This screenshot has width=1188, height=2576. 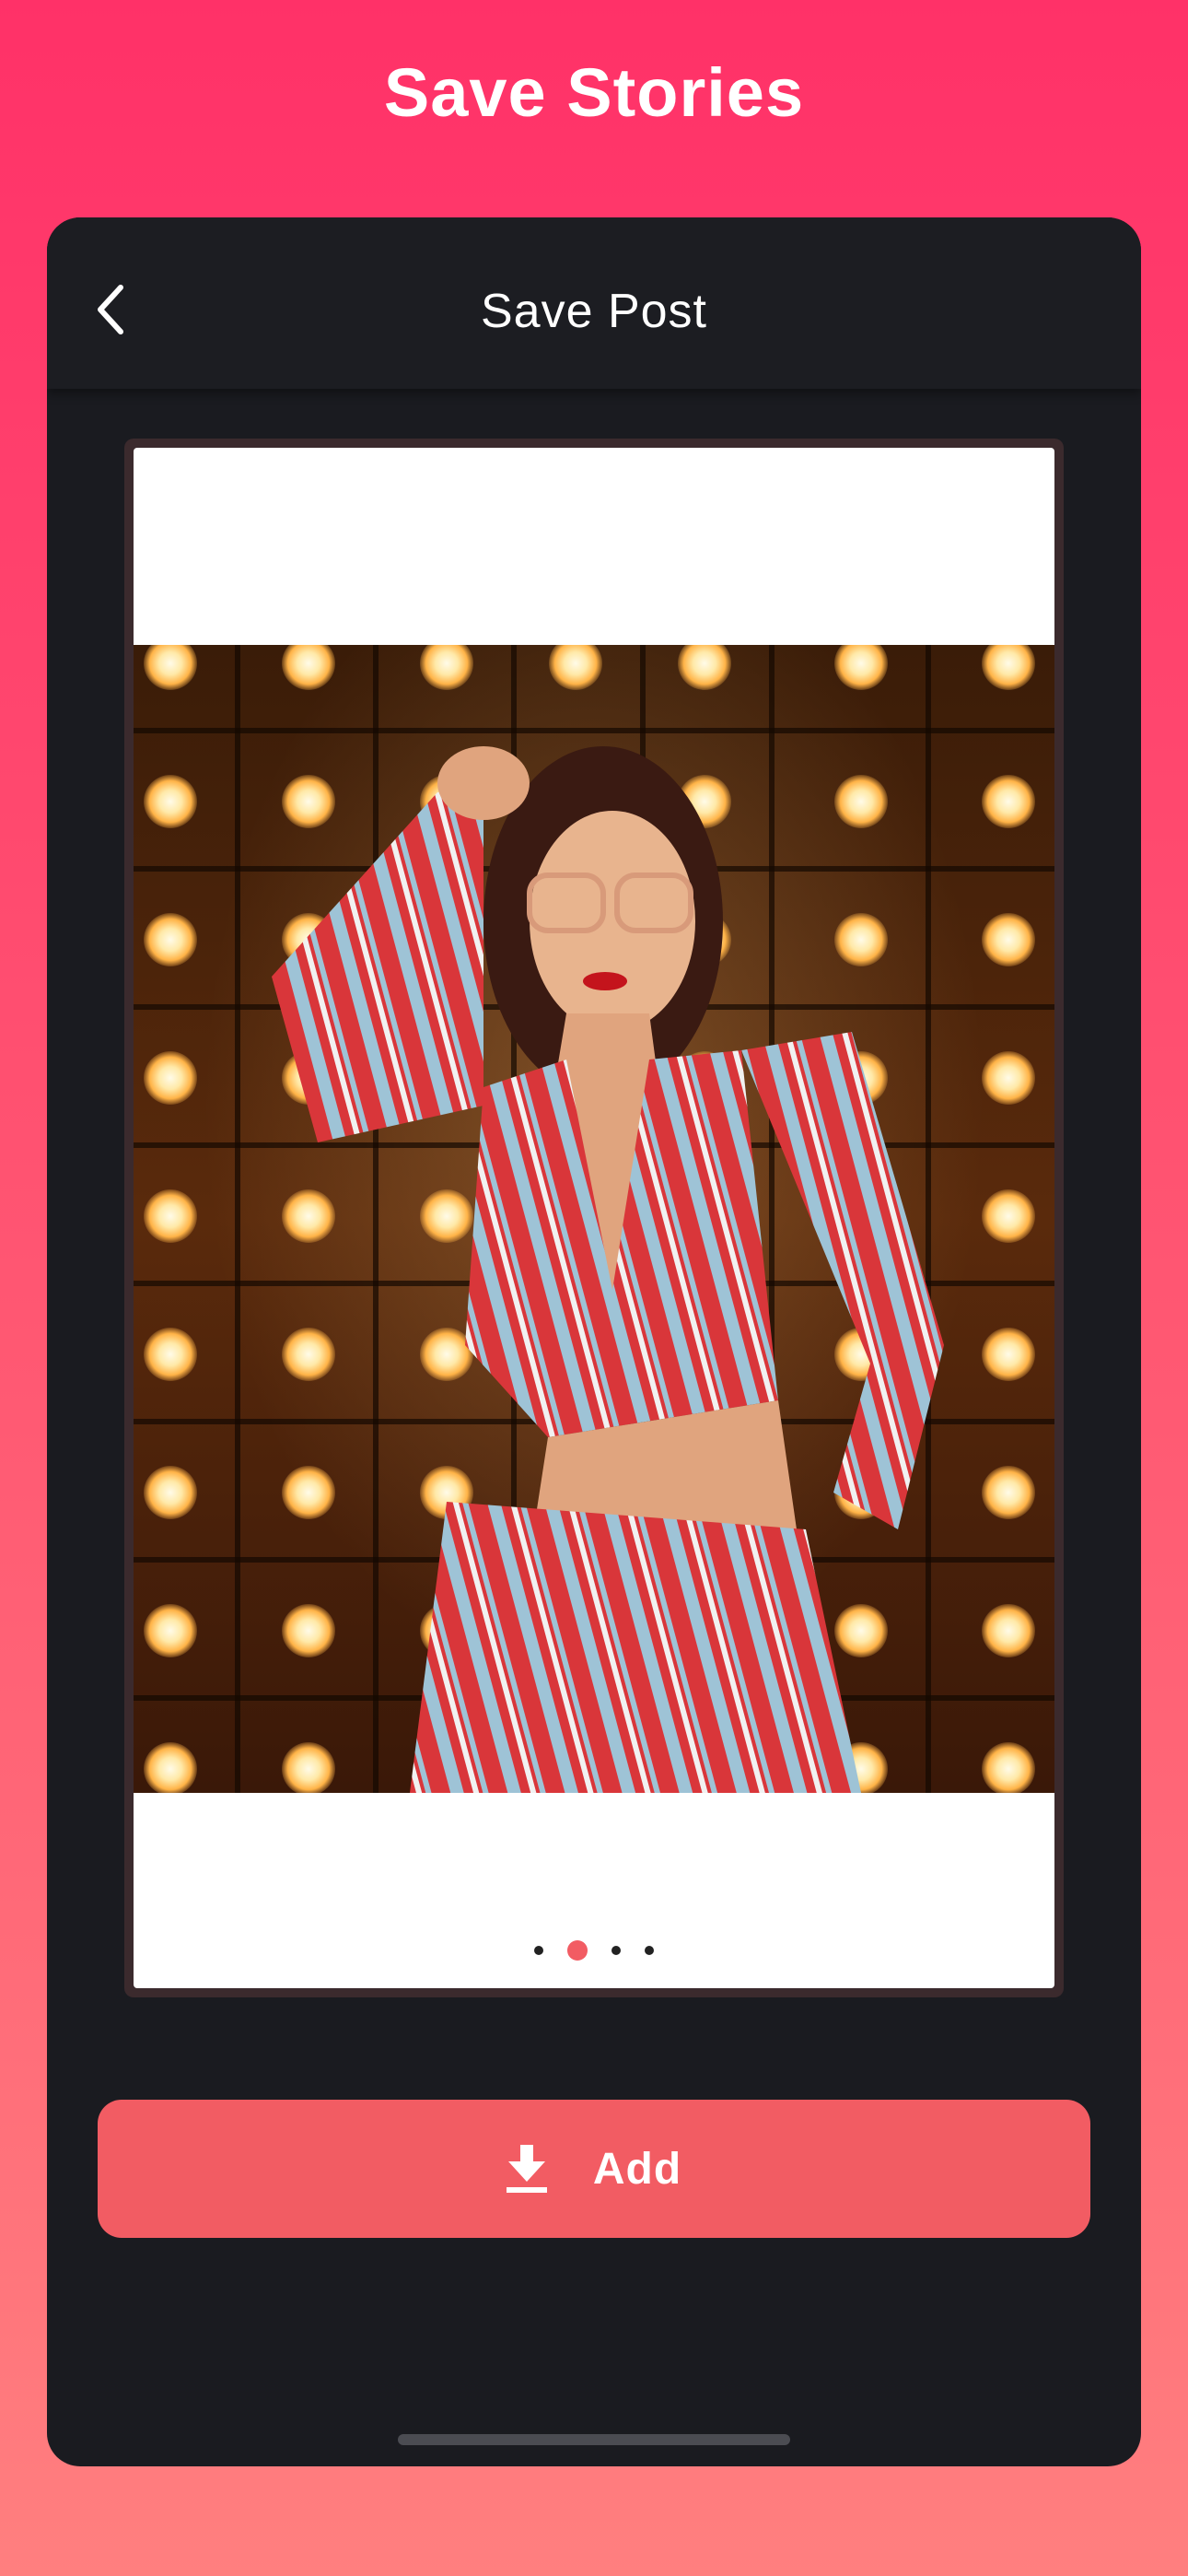 What do you see at coordinates (594, 92) in the screenshot?
I see `page-title: Save Stories` at bounding box center [594, 92].